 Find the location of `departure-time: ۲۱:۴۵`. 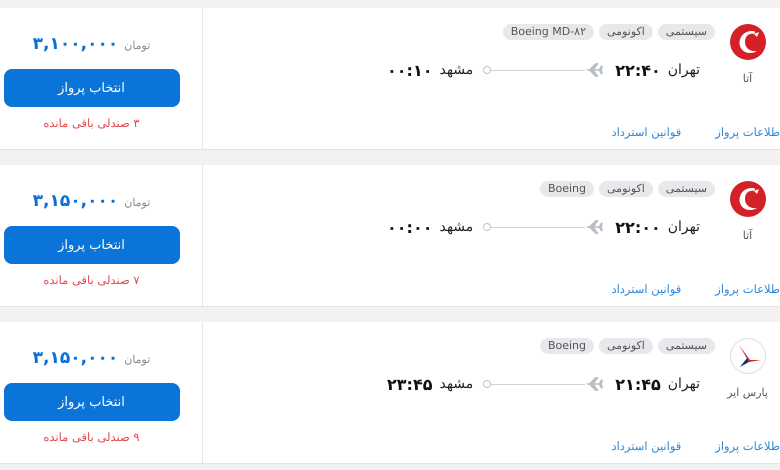

departure-time: ۲۱:۴۵ is located at coordinates (638, 384).